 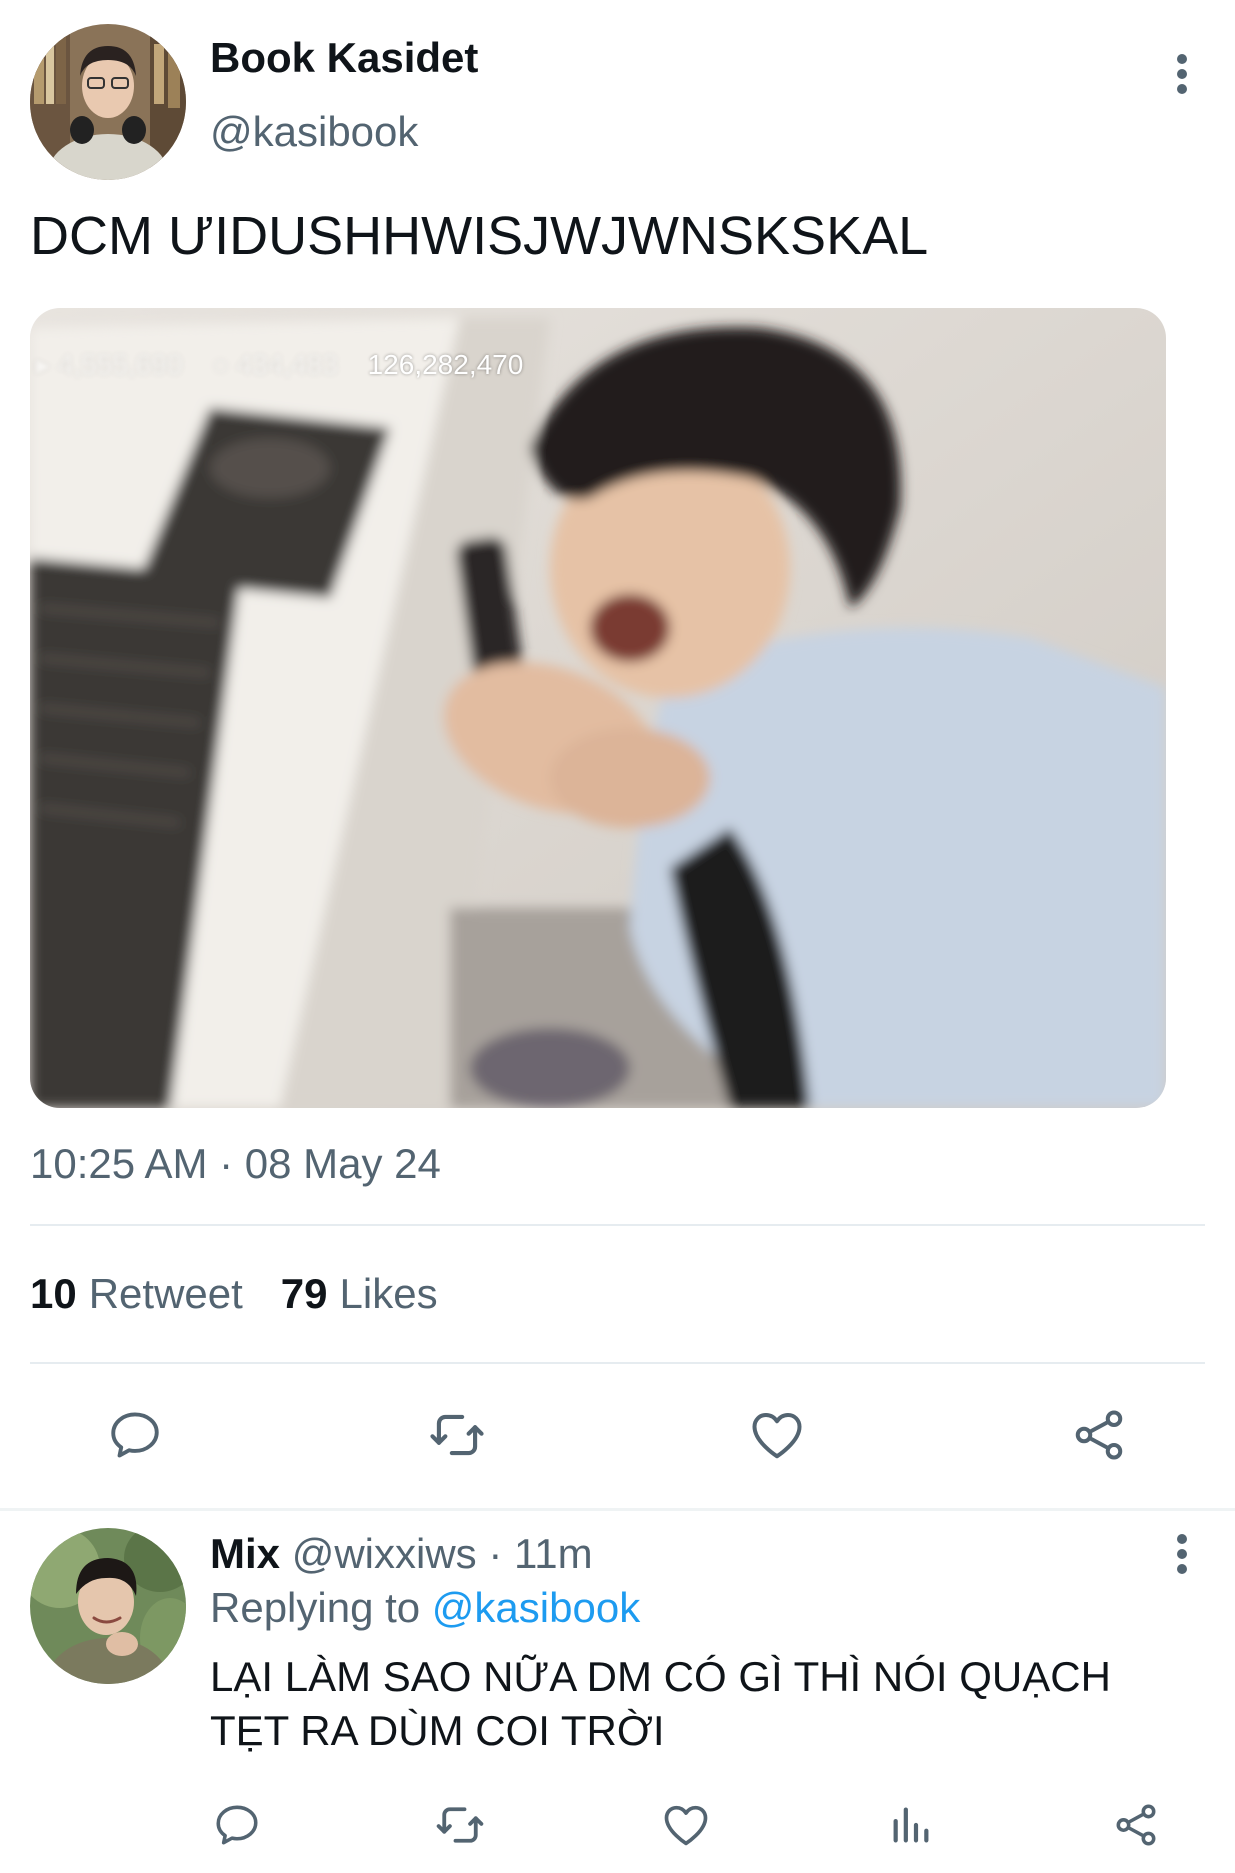 I want to click on likes-count: 79, so click(x=304, y=1293).